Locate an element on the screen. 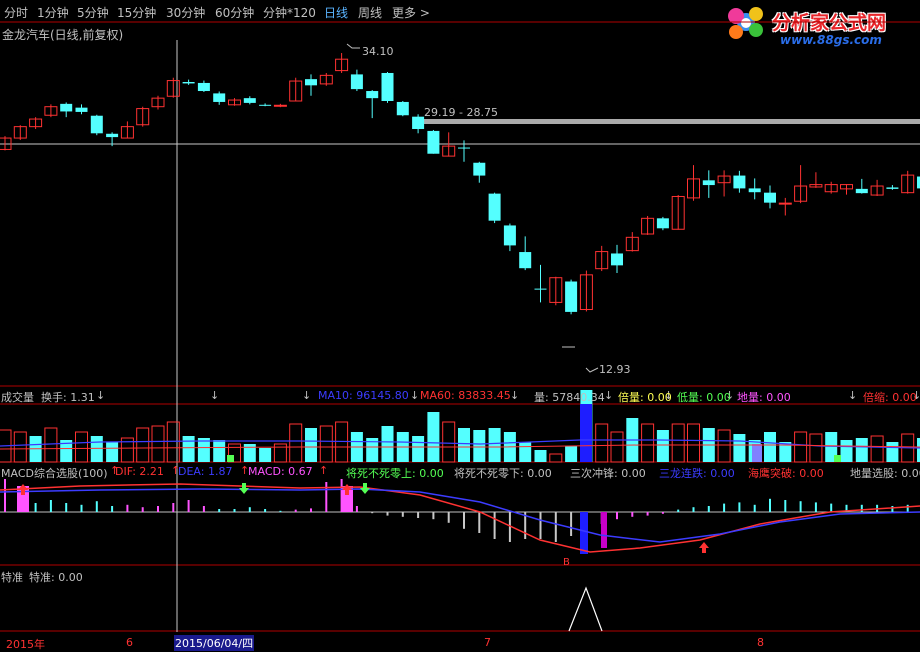 This screenshot has height=652, width=920. tezhun-panel-label: 特准 is located at coordinates (12, 577).